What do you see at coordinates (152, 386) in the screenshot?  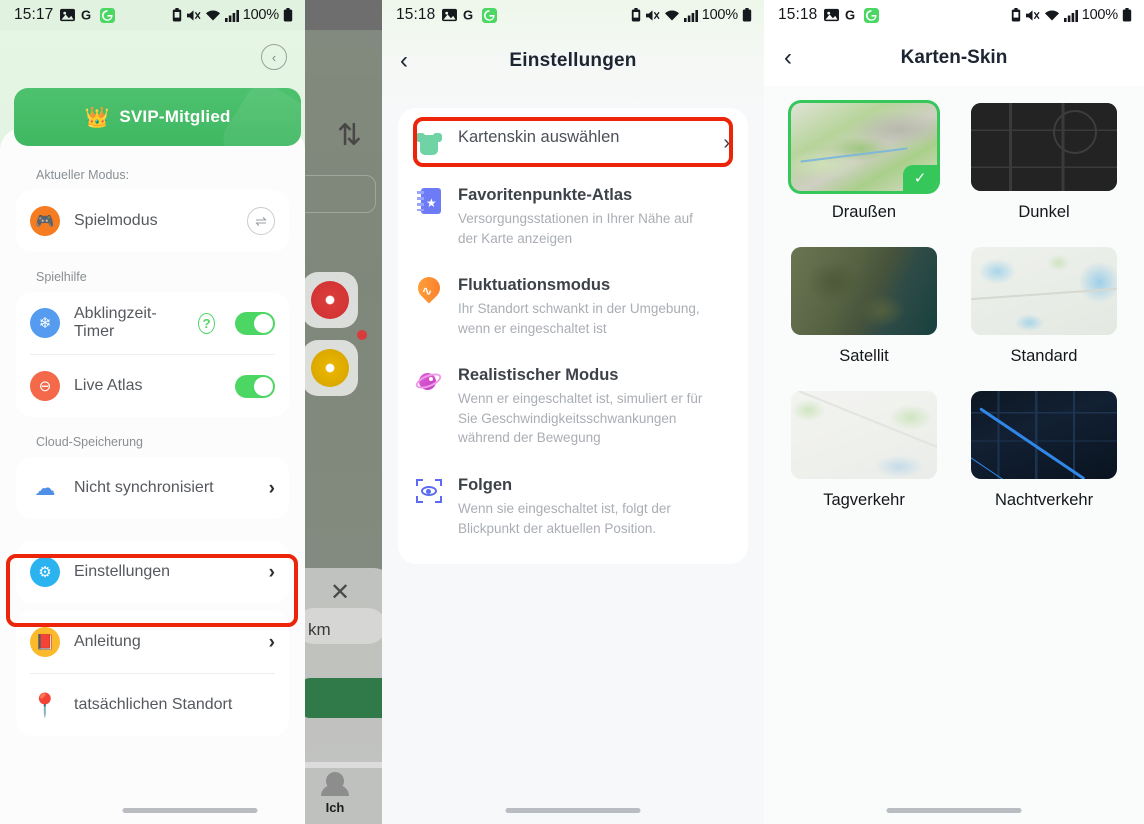 I see `row-live-atlas: ⊖ Live Atlas` at bounding box center [152, 386].